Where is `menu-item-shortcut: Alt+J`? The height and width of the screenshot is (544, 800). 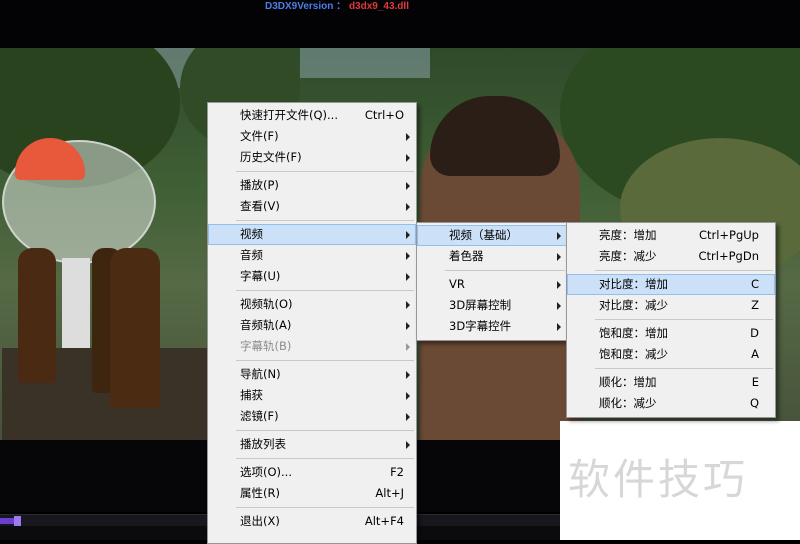
menu-item-shortcut: Alt+J is located at coordinates (389, 493).